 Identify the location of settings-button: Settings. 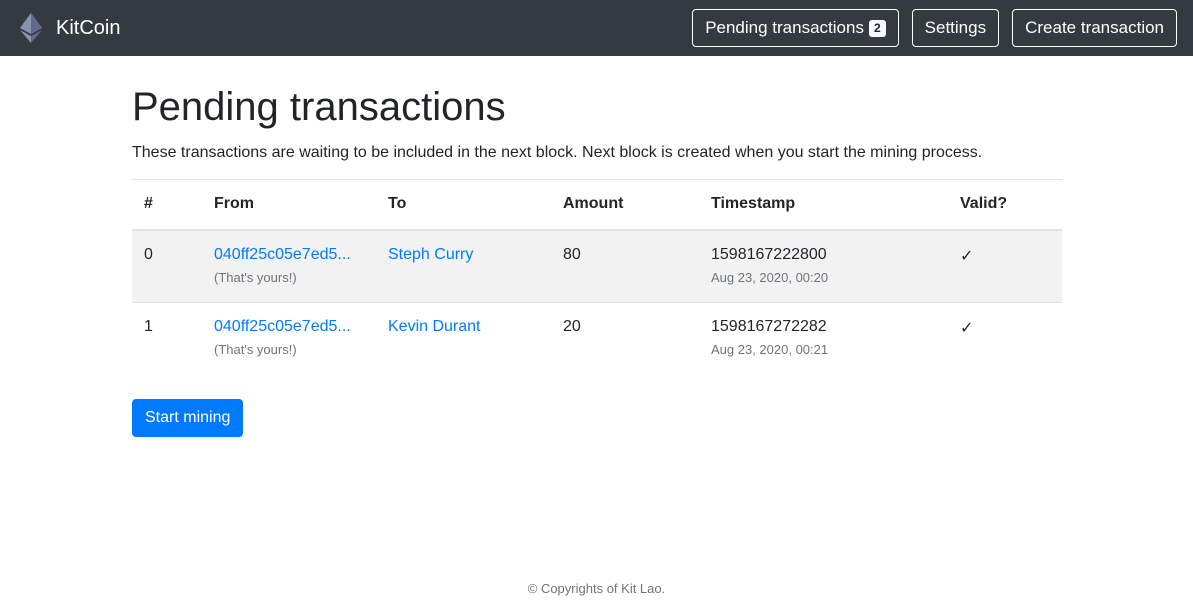
(955, 28).